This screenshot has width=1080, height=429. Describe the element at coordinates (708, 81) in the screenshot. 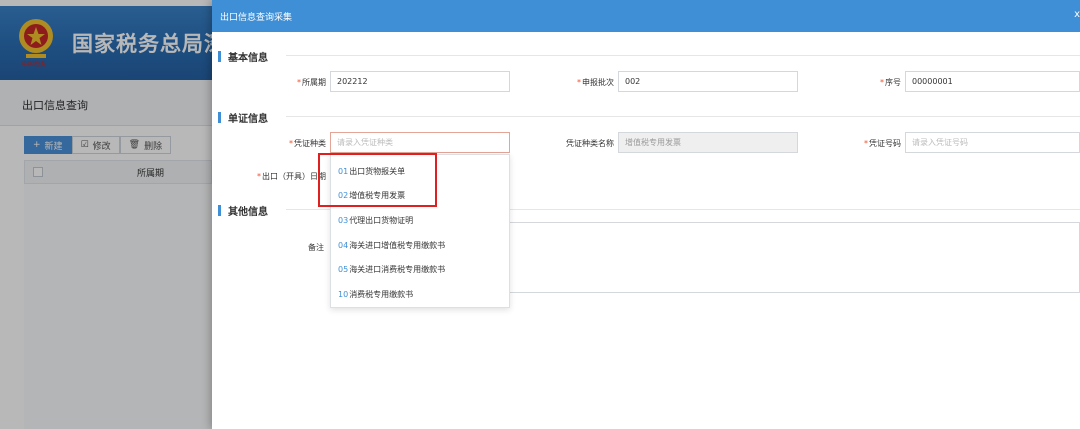

I see `batch-input: 002` at that location.